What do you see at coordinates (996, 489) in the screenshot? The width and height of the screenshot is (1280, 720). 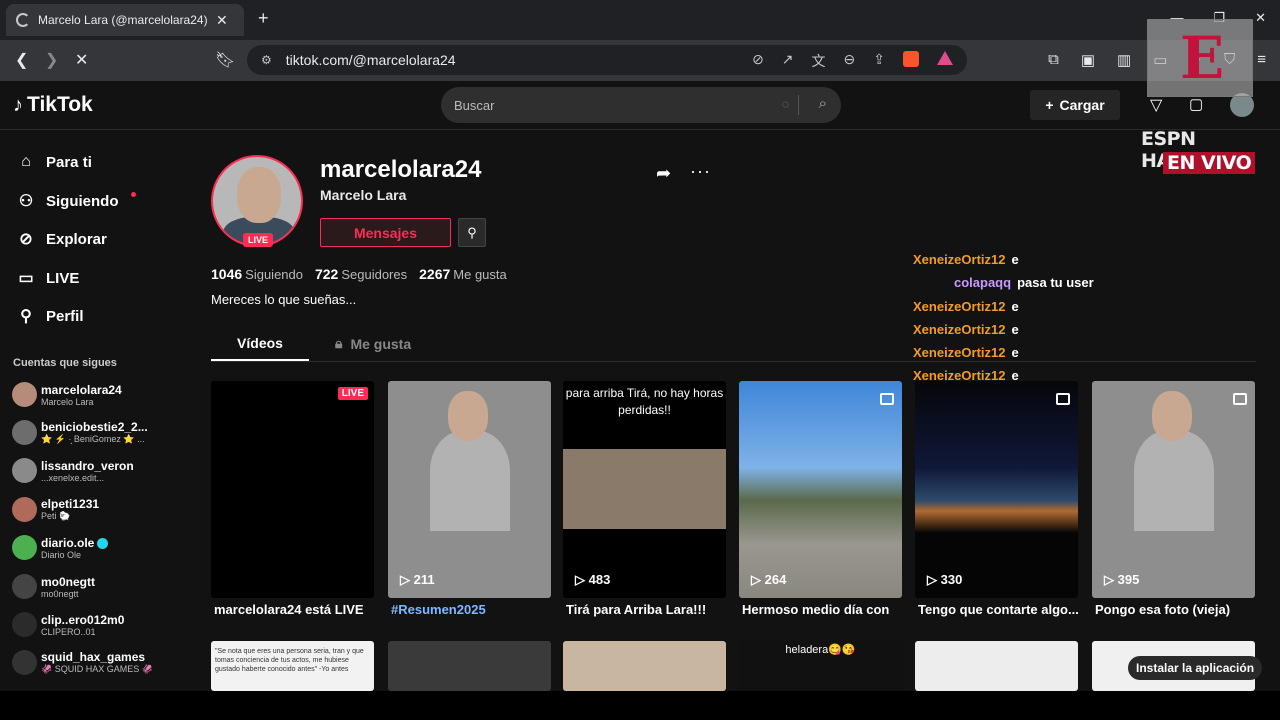 I see `video-card: ▷ 330` at bounding box center [996, 489].